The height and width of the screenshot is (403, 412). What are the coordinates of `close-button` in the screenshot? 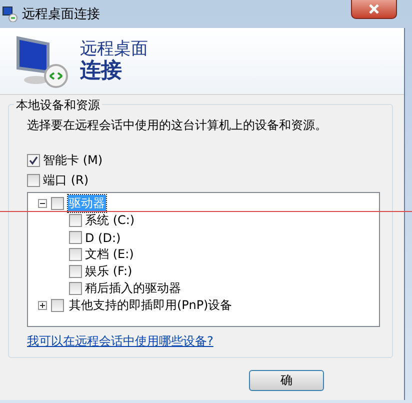 It's located at (374, 9).